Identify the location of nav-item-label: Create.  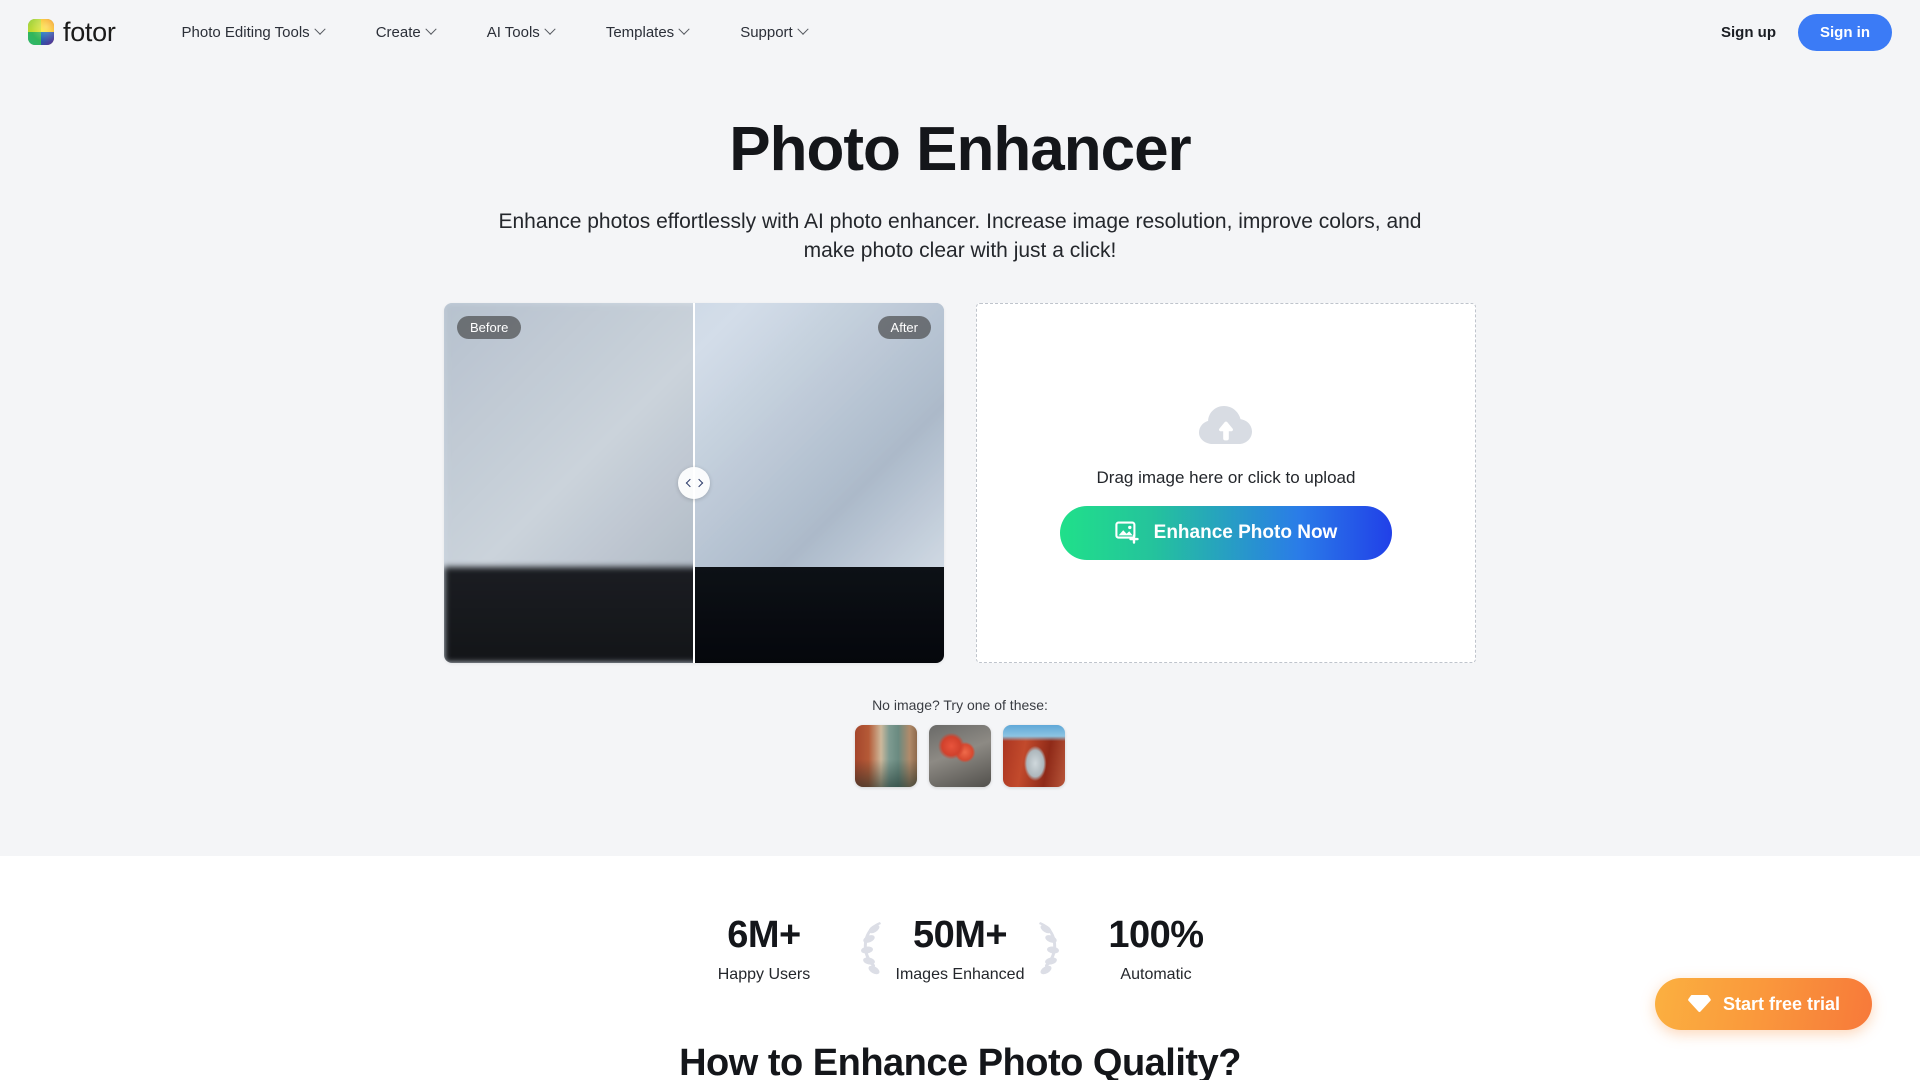
(398, 32).